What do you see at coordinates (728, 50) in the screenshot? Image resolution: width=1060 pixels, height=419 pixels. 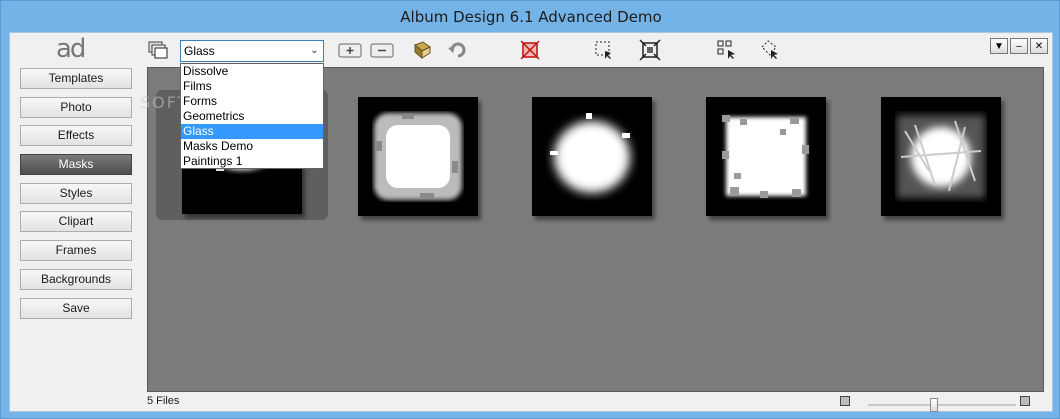 I see `multi-select-icon` at bounding box center [728, 50].